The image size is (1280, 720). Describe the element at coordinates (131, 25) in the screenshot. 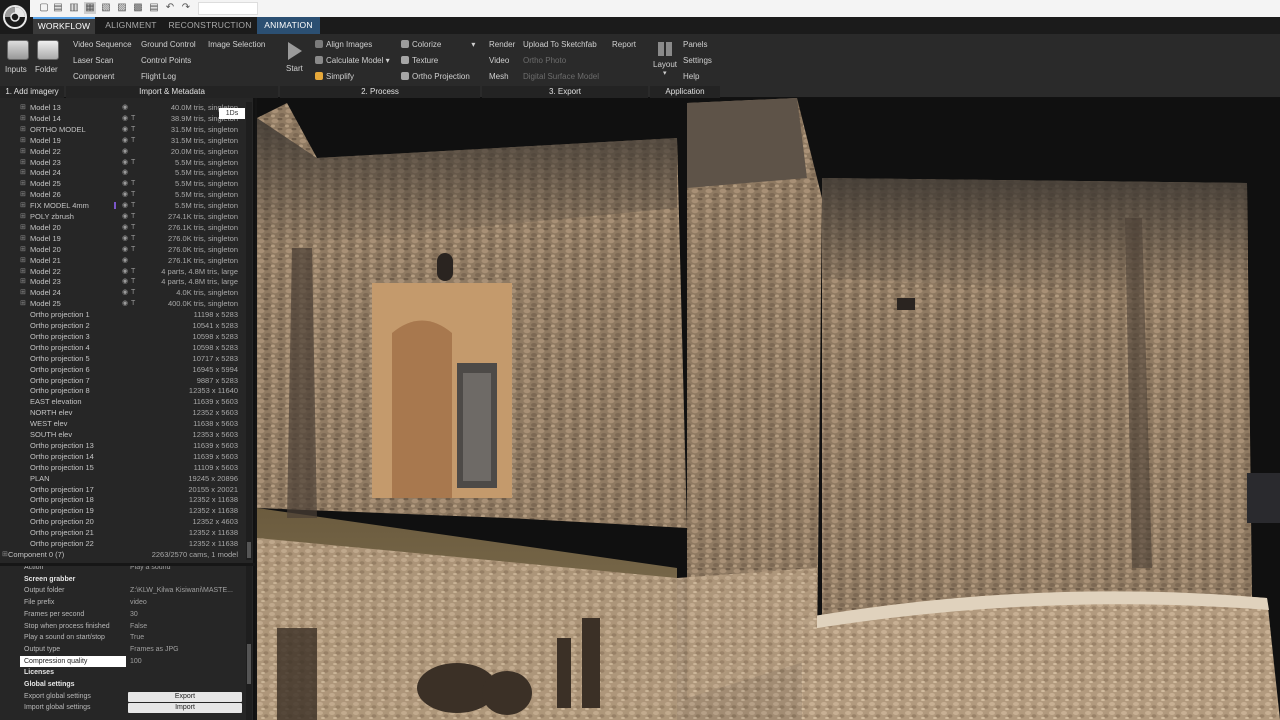

I see `tab-alignment: ALIGNMENT` at that location.